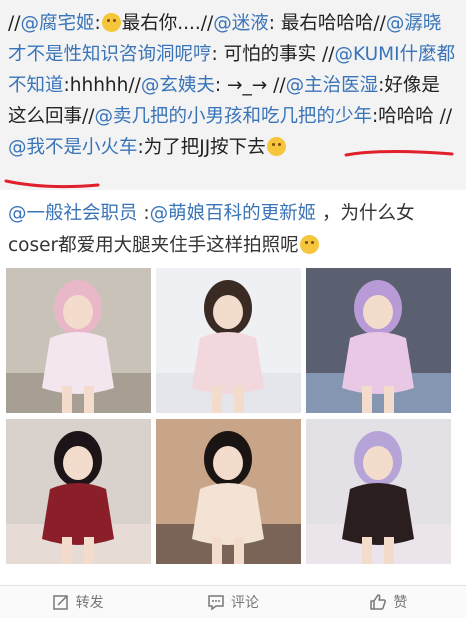 Image resolution: width=466 pixels, height=618 pixels. Describe the element at coordinates (309, 244) in the screenshot. I see `smile-face-emoji-icon` at that location.